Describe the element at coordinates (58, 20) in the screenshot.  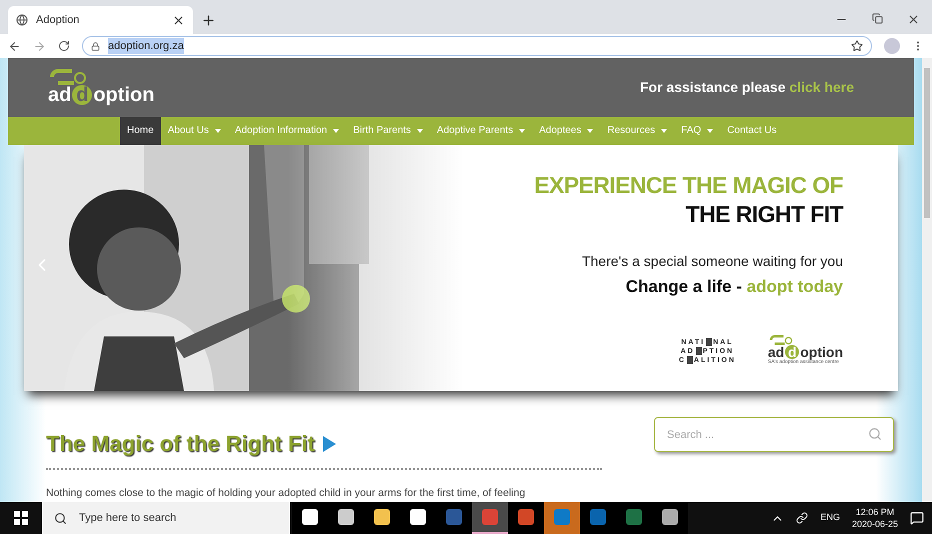
I see `tab-title: Adoption` at that location.